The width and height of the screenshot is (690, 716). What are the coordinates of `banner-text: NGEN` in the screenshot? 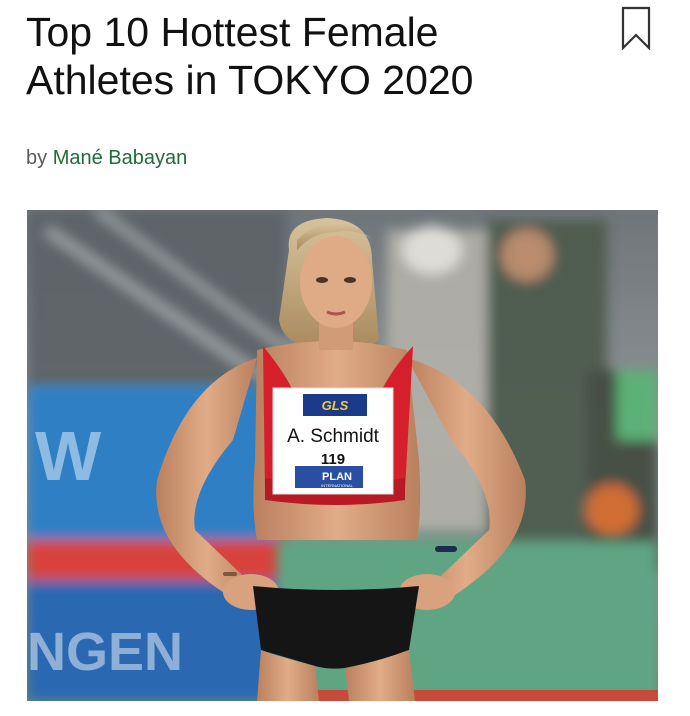 It's located at (105, 652).